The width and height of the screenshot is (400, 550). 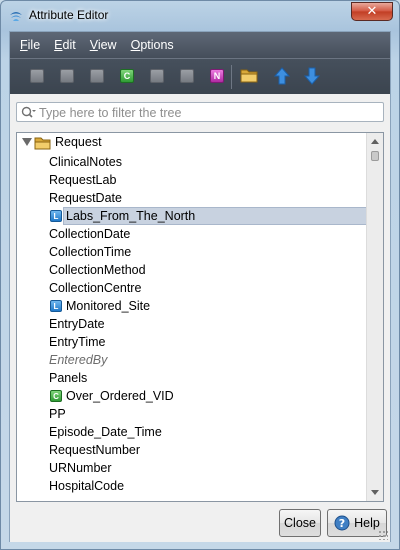 I want to click on filter-placeholder: Type here to filter the tree, so click(x=110, y=113).